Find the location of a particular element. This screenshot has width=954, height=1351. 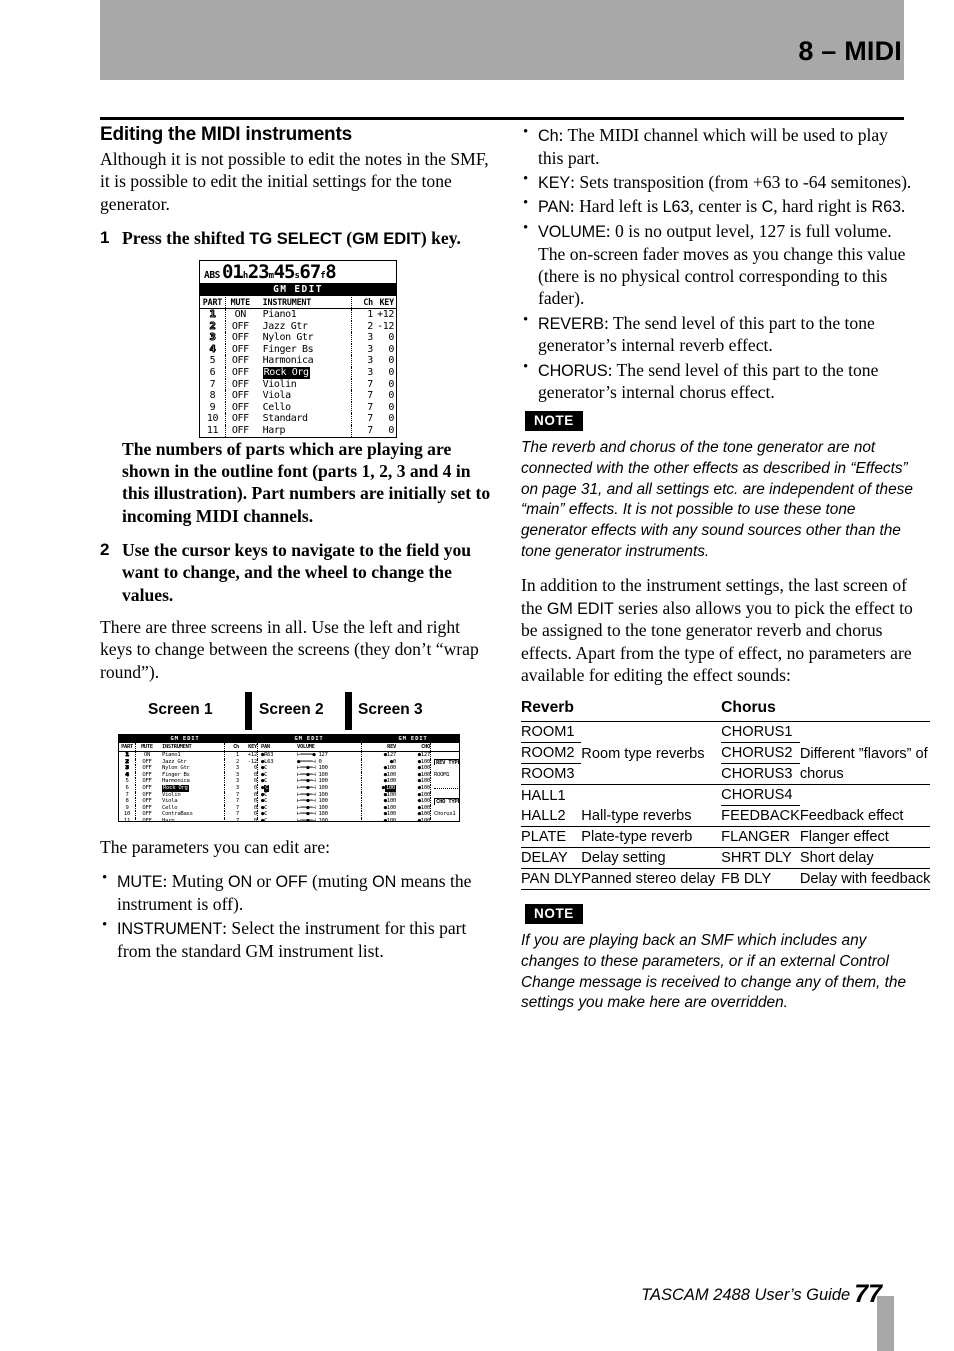

lcd-part-instrument: Standard is located at coordinates (285, 419).